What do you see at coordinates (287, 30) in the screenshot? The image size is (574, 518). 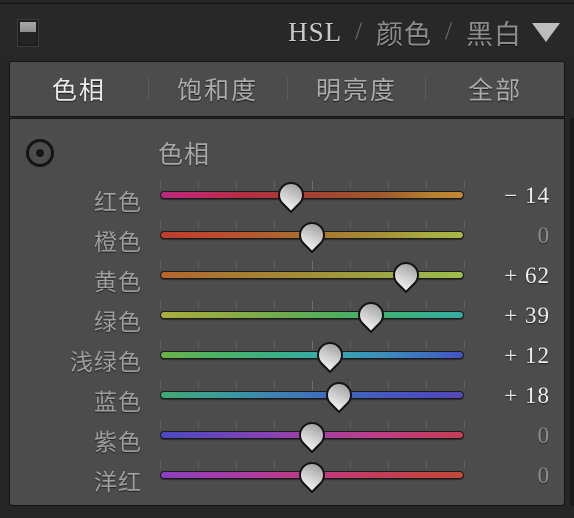 I see `panel-header: HSL / 颜色 / 黑白` at bounding box center [287, 30].